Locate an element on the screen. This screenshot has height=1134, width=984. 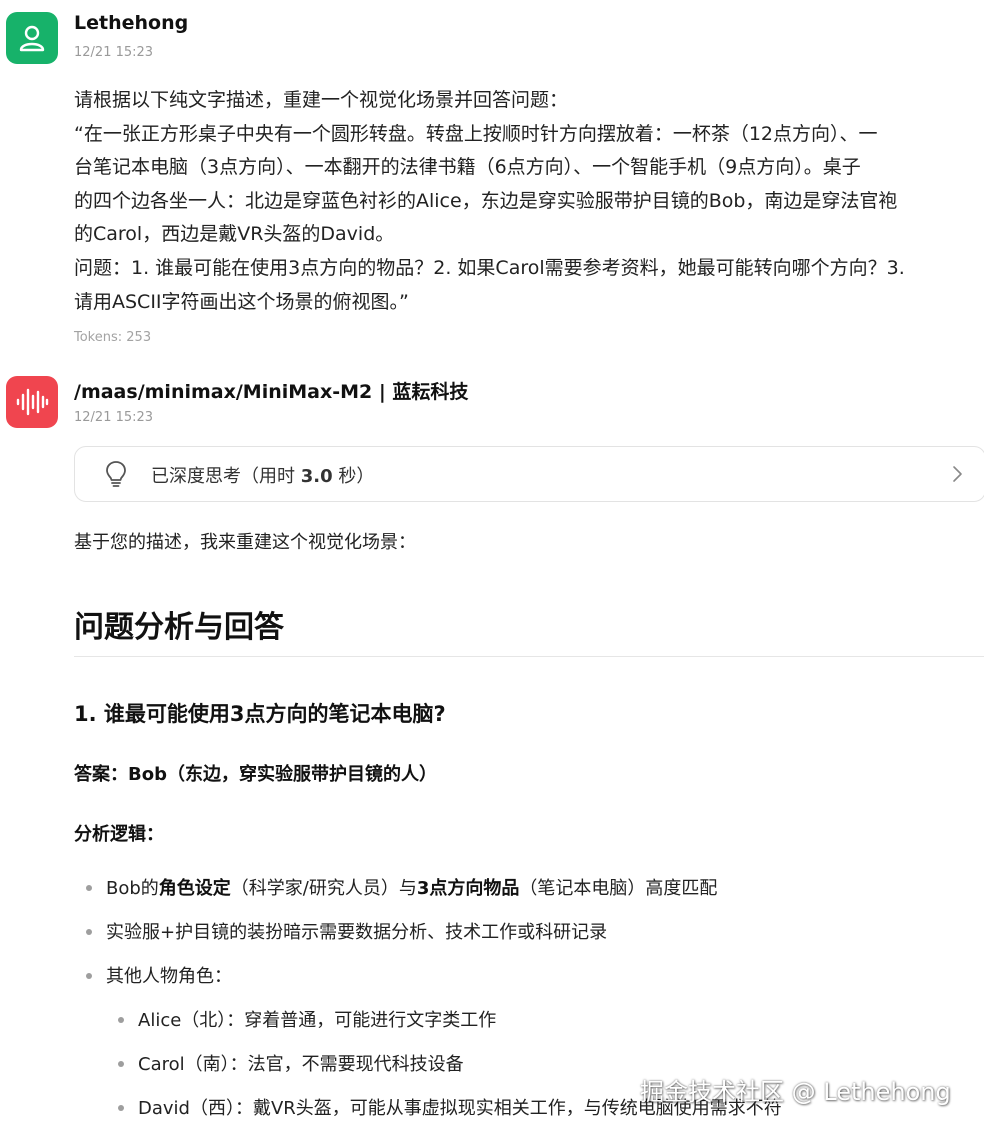
thinking-label: 已深度思考（用时 3.0 秒） is located at coordinates (262, 475).